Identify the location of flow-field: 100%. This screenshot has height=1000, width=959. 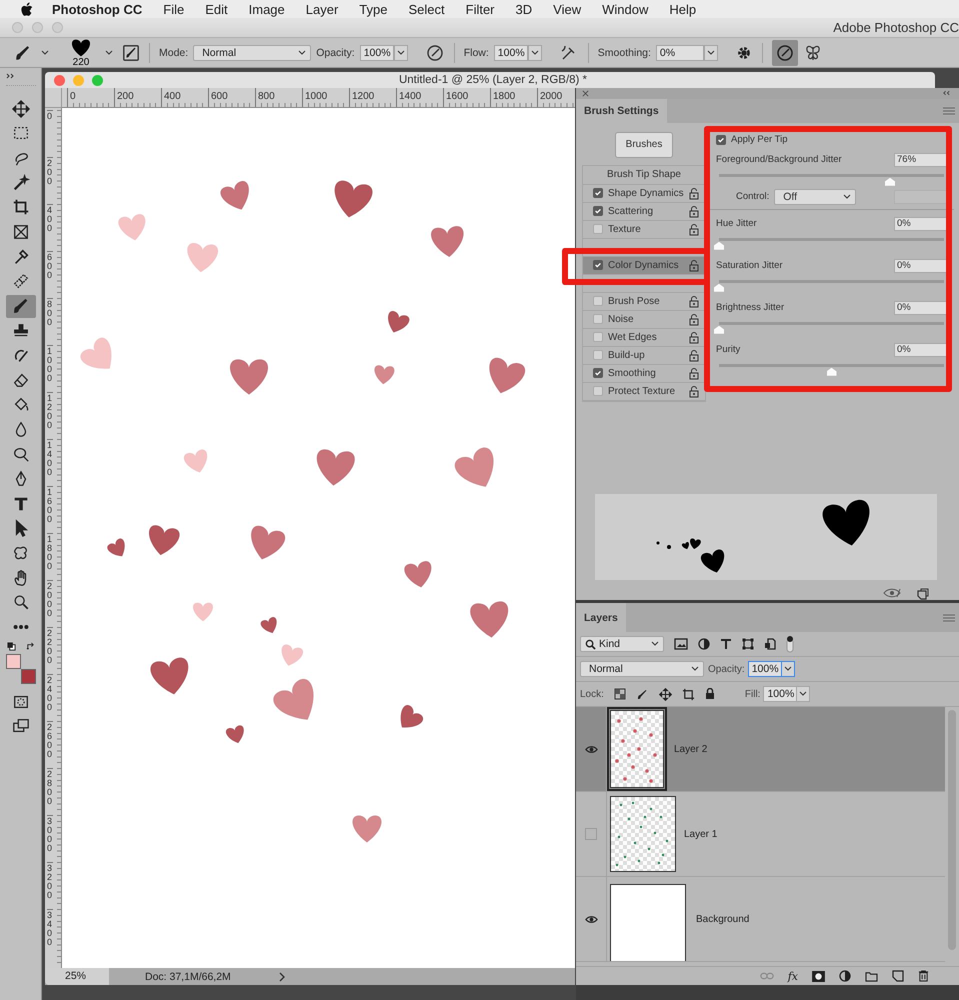
(511, 52).